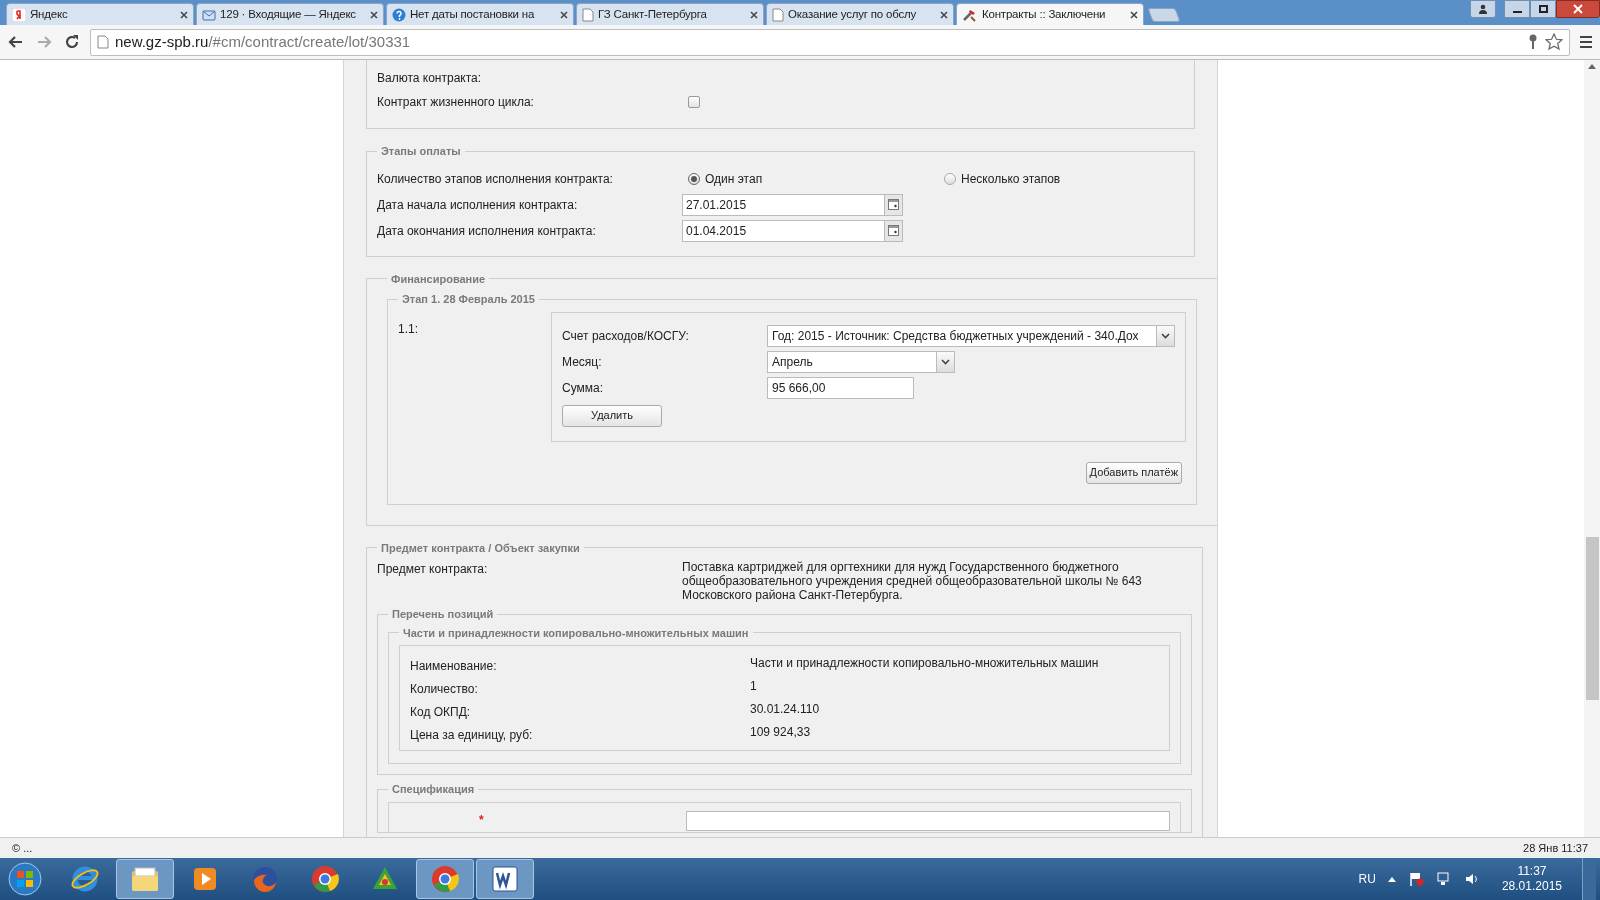 This screenshot has height=900, width=1600. I want to click on amount-field: 95 666,00, so click(840, 387).